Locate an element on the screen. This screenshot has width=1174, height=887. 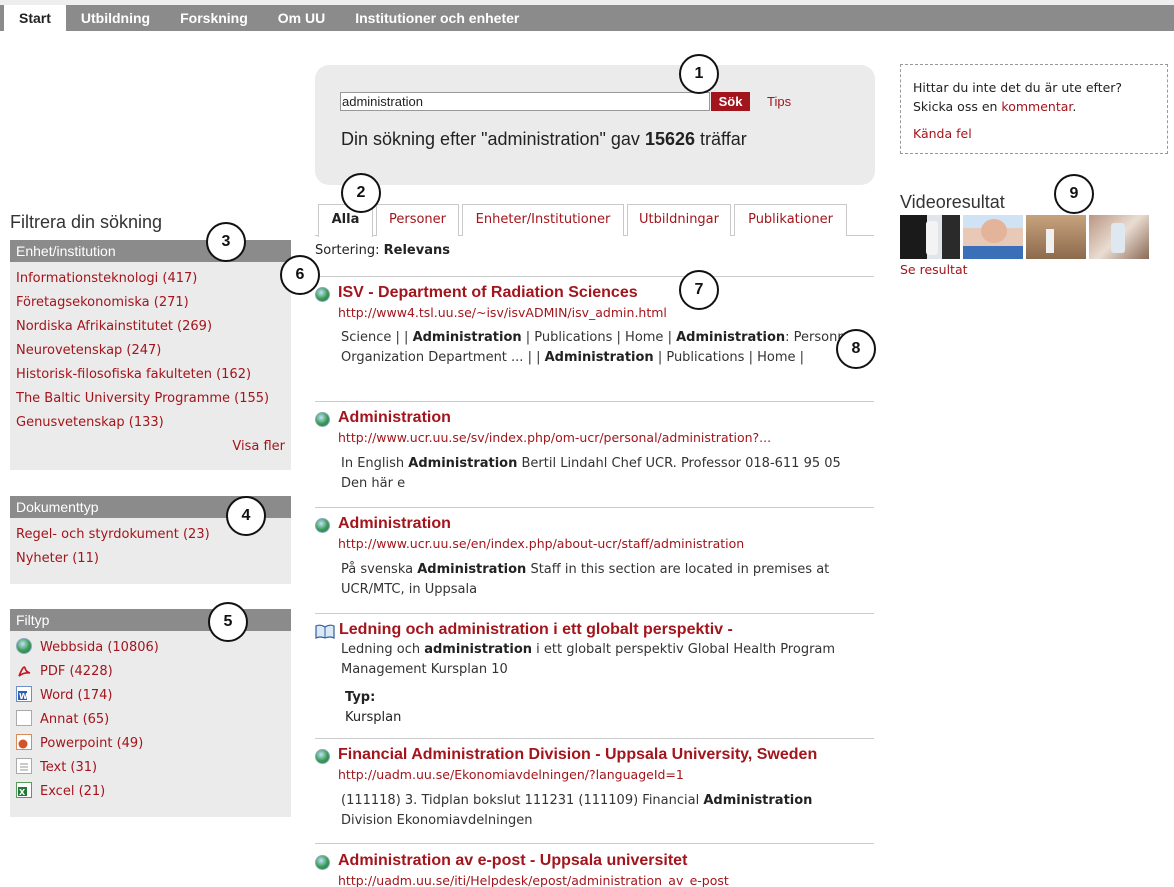
show-more-link: Visa fler is located at coordinates (150, 447).